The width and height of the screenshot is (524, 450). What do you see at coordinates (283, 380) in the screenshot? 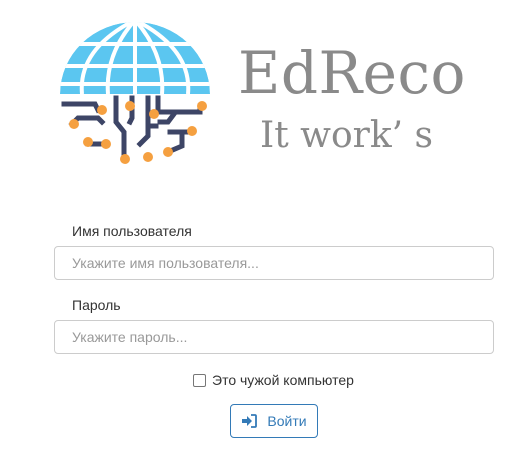
I see `remember-label: Это чужой компьютер` at bounding box center [283, 380].